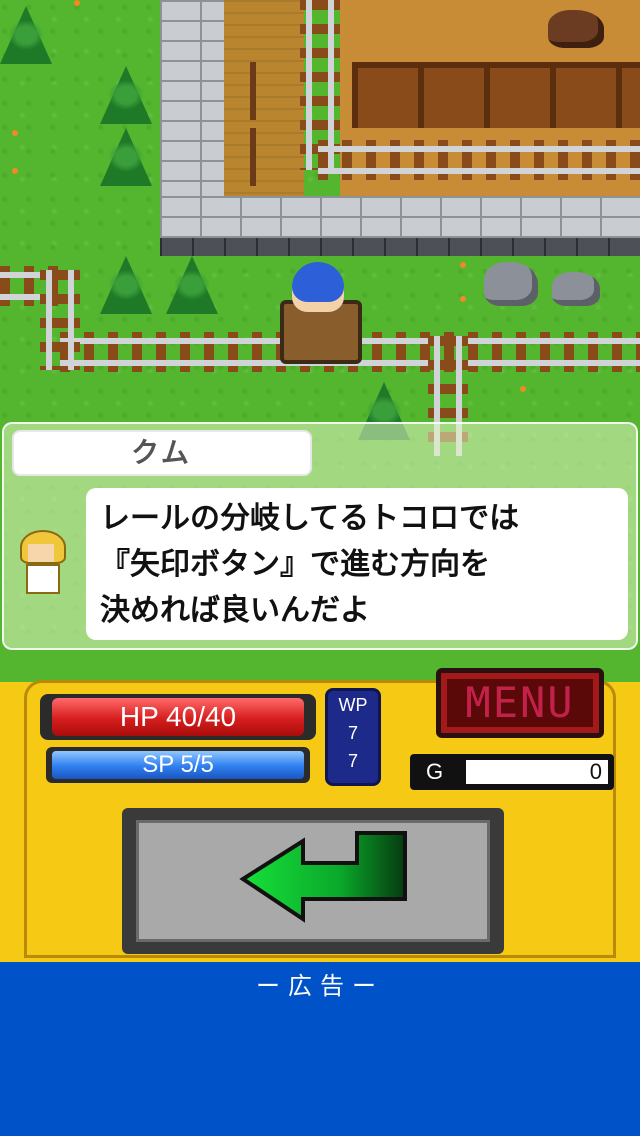  I want to click on wp-value-2: 7, so click(352, 761).